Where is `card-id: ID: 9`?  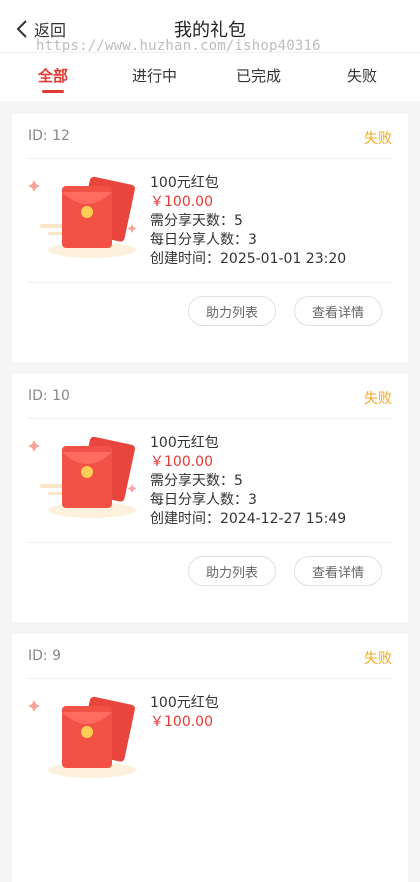 card-id: ID: 9 is located at coordinates (44, 656).